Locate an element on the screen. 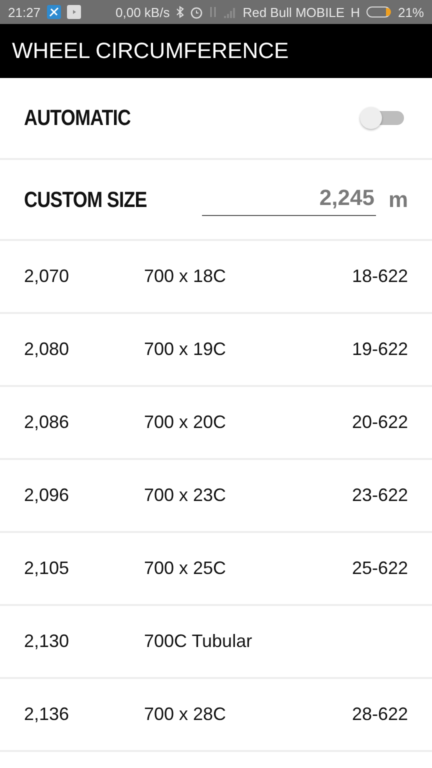 The image size is (432, 768). custom-size-label: CUSTOM SIZE is located at coordinates (86, 199).